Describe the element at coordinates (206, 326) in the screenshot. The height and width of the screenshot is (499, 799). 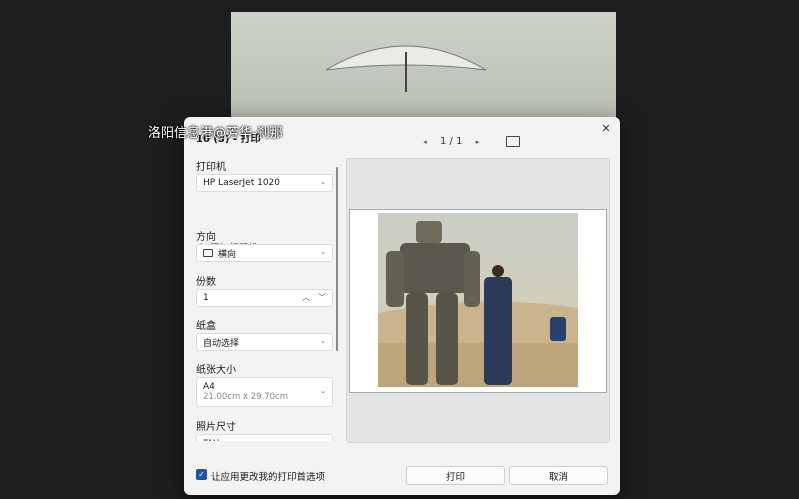
I see `tray-label: 纸盒` at that location.